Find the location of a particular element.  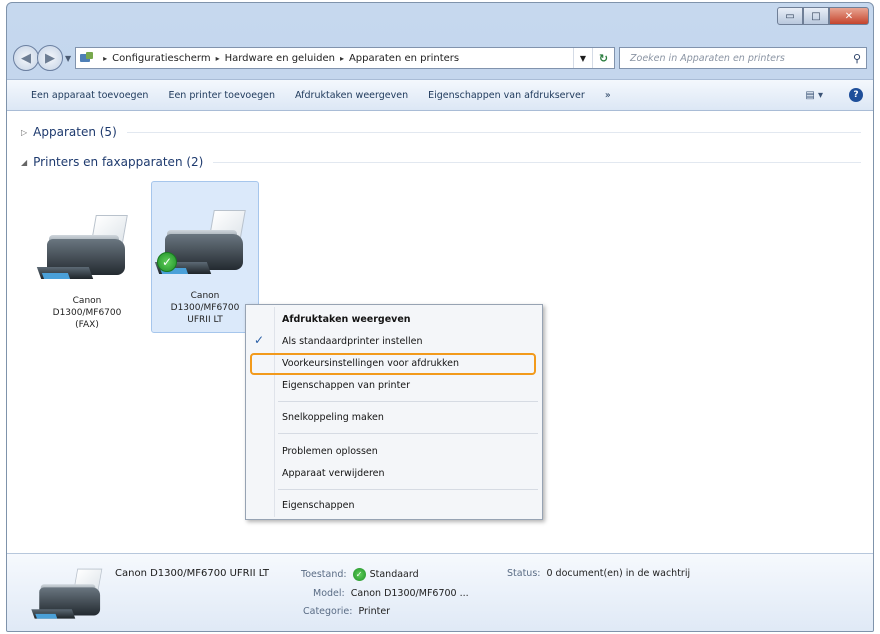

details-printer-name: Canon D1300/MF6700 UFRII LT is located at coordinates (192, 573).